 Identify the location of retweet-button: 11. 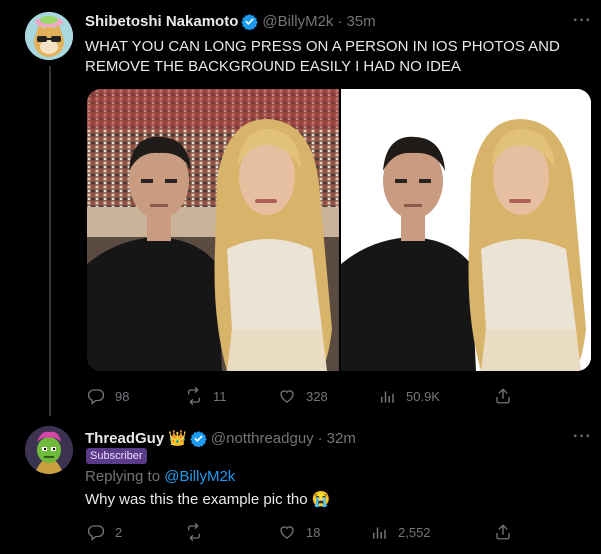
(206, 396).